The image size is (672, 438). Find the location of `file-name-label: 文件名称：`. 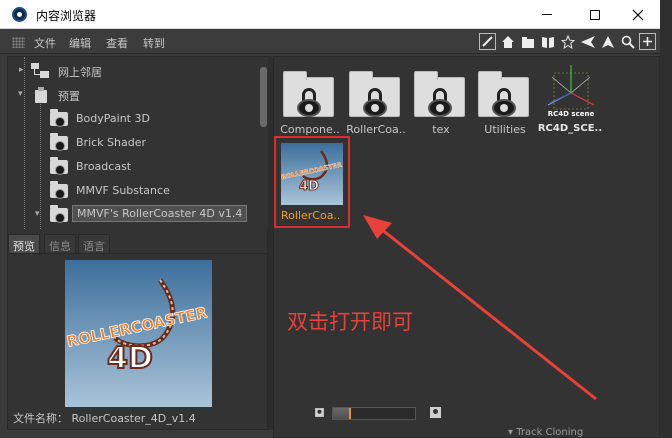

file-name-label: 文件名称： is located at coordinates (40, 418).